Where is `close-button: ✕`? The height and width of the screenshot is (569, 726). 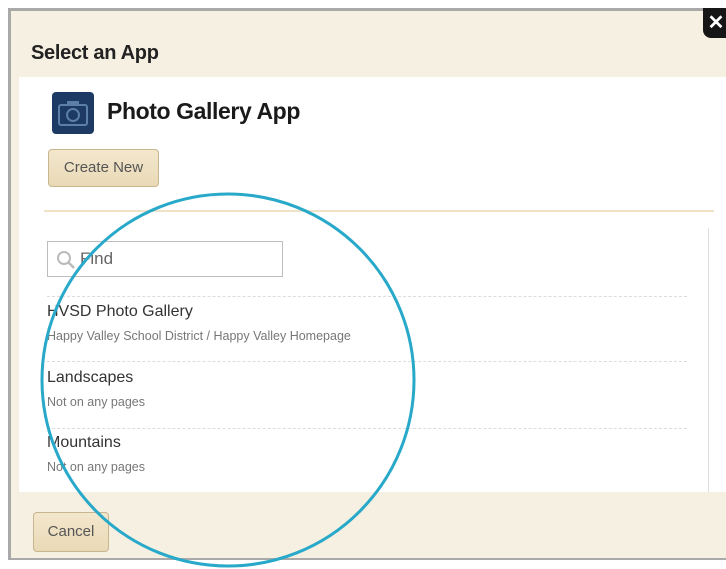 close-button: ✕ is located at coordinates (714, 23).